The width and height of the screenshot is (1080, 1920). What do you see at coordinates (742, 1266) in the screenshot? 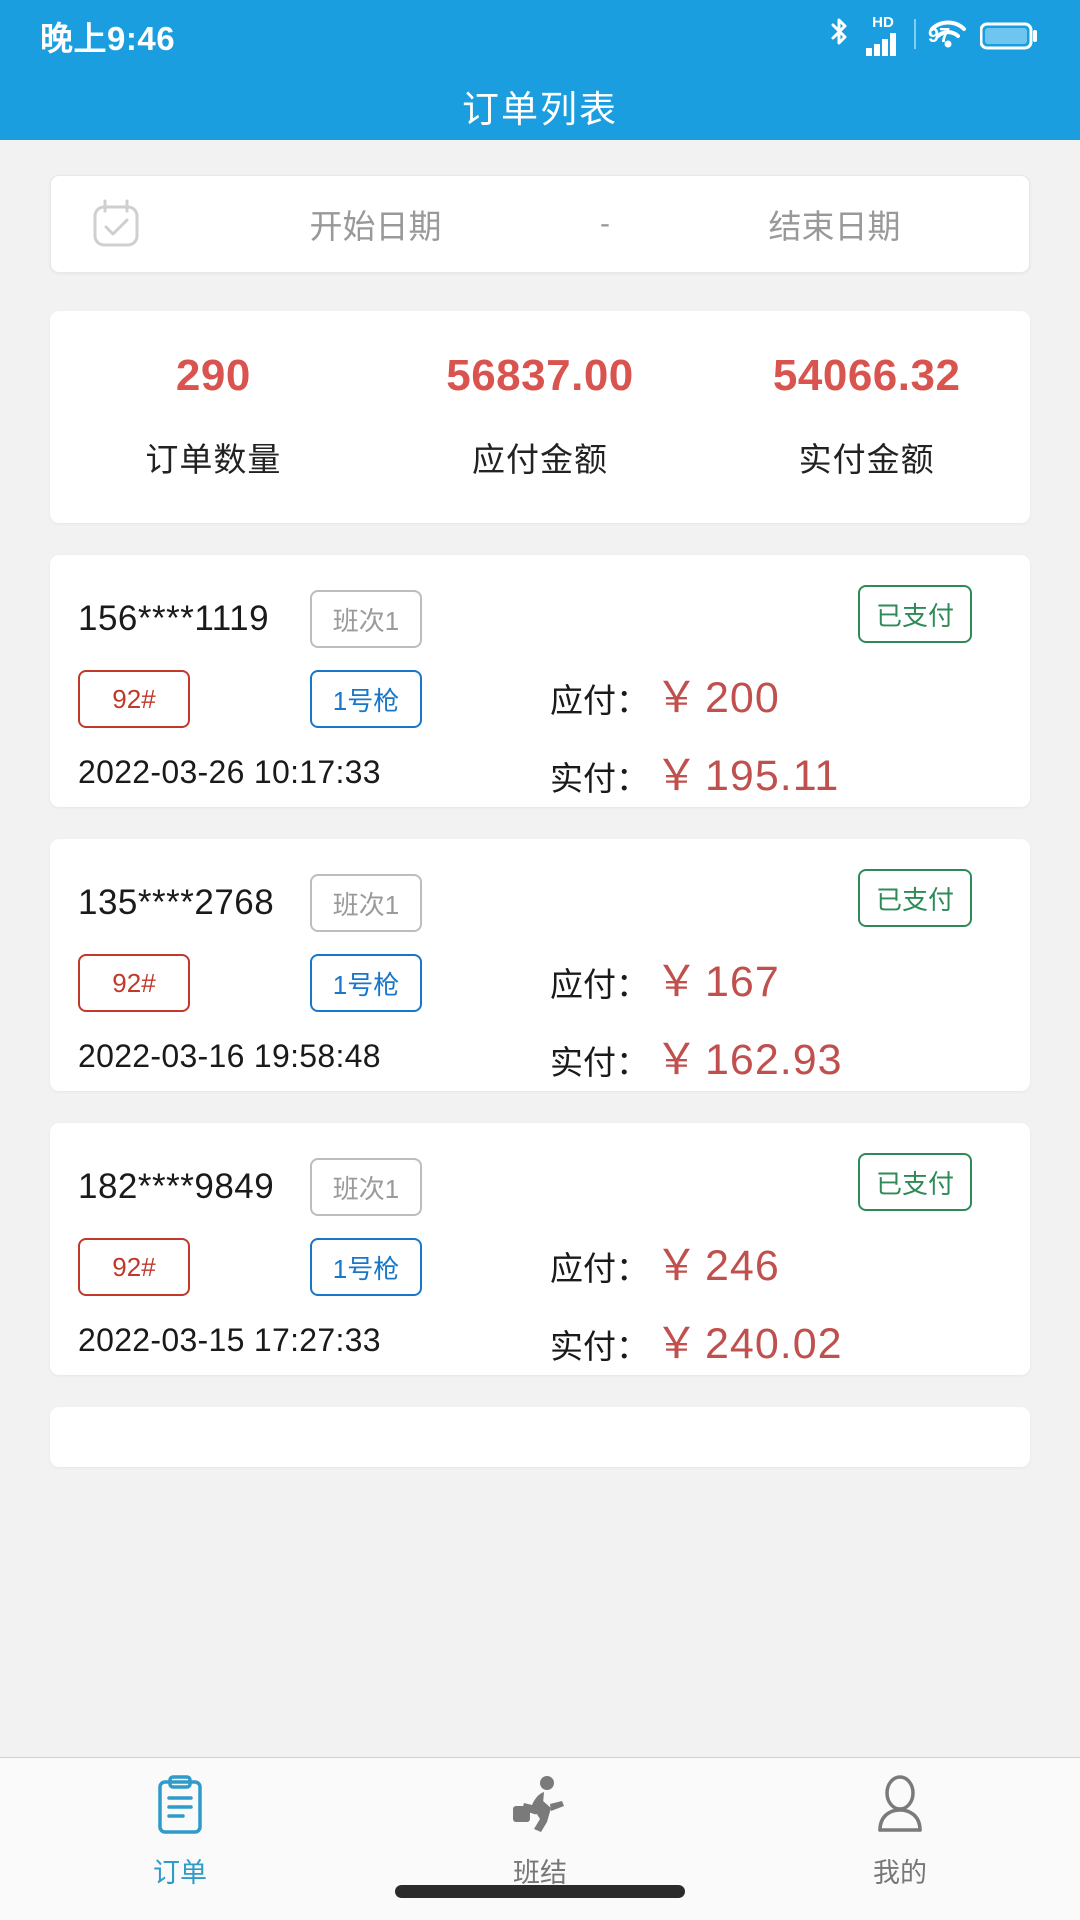
I see `payable-value: 246` at bounding box center [742, 1266].